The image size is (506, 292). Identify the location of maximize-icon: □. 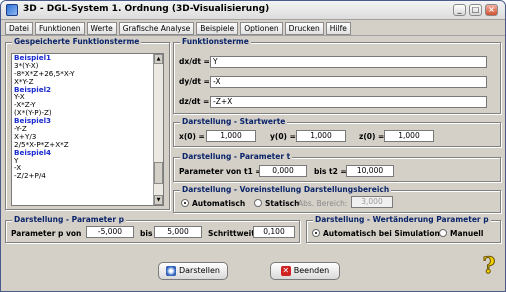
(475, 10).